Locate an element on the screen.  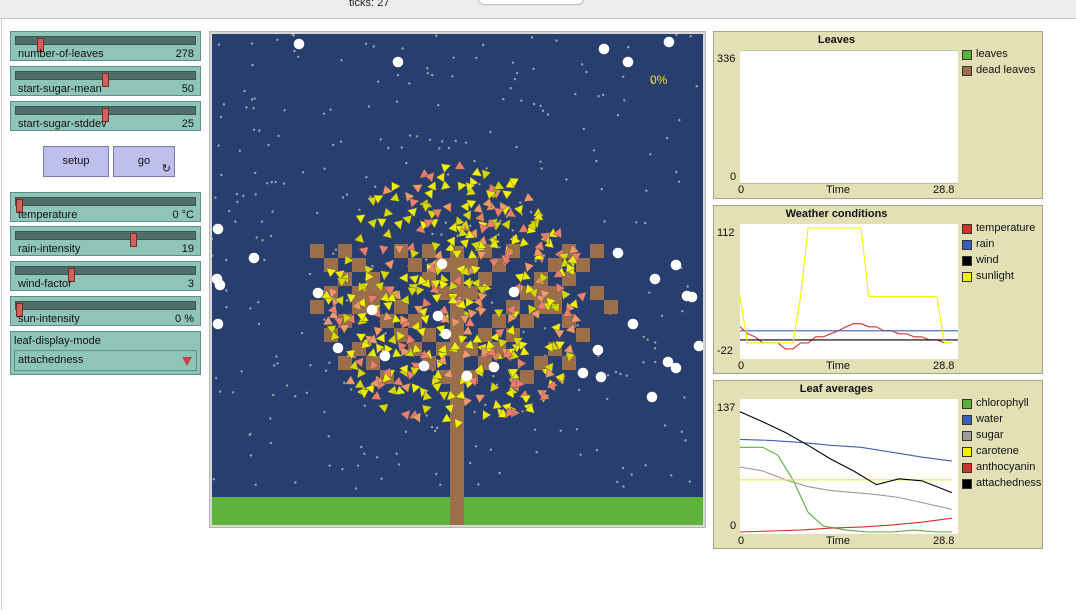
slider-label: start-sugar-mean is located at coordinates (60, 89).